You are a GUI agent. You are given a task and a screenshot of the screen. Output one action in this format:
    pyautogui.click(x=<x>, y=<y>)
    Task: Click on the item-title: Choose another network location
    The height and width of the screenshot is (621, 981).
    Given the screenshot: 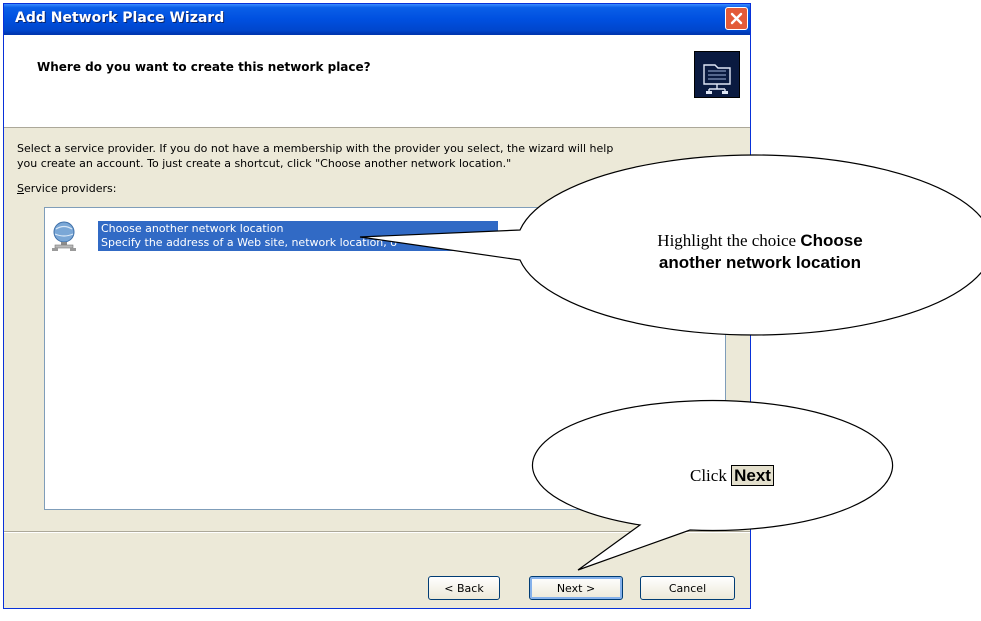 What is the action you would take?
    pyautogui.click(x=192, y=228)
    